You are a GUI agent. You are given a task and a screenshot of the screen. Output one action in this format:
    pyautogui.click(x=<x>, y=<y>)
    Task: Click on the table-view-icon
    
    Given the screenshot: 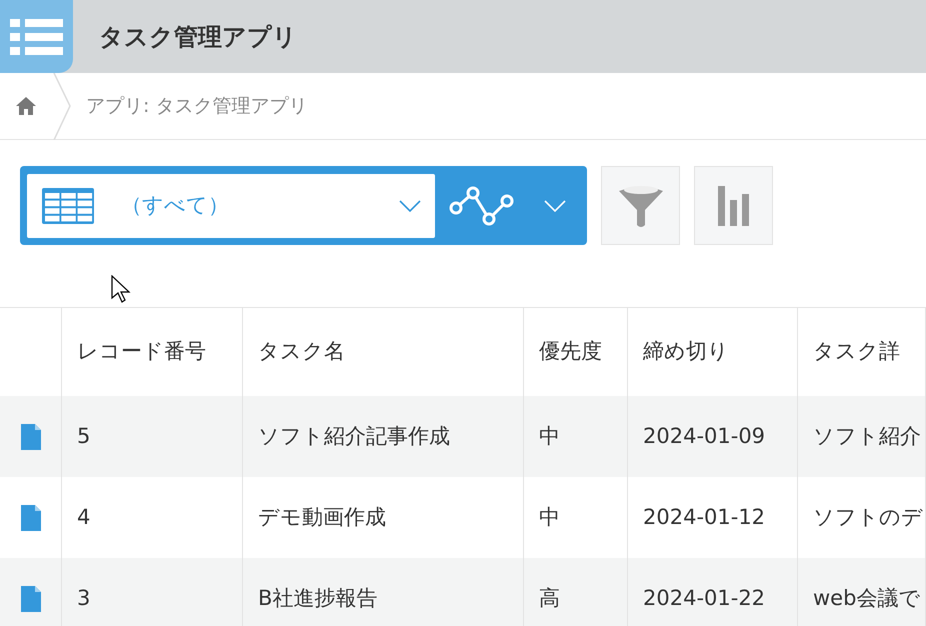 What is the action you would take?
    pyautogui.click(x=68, y=205)
    